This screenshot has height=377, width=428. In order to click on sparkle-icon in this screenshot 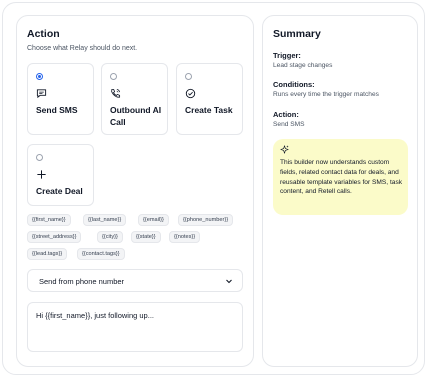, I will do `click(284, 149)`.